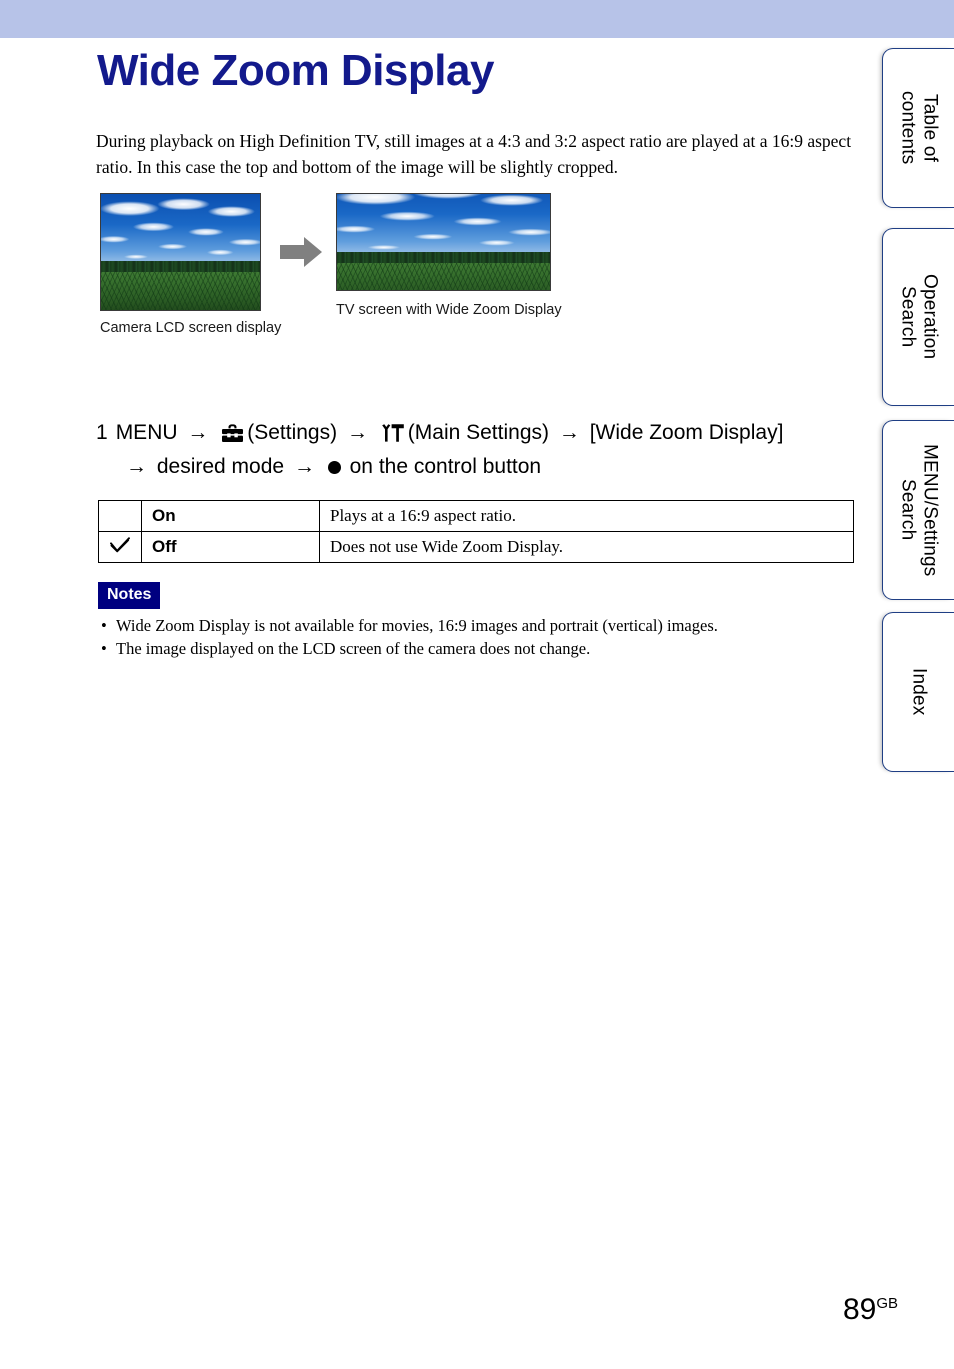  I want to click on table-row: Off Does not use Wide Zoom Display., so click(476, 547).